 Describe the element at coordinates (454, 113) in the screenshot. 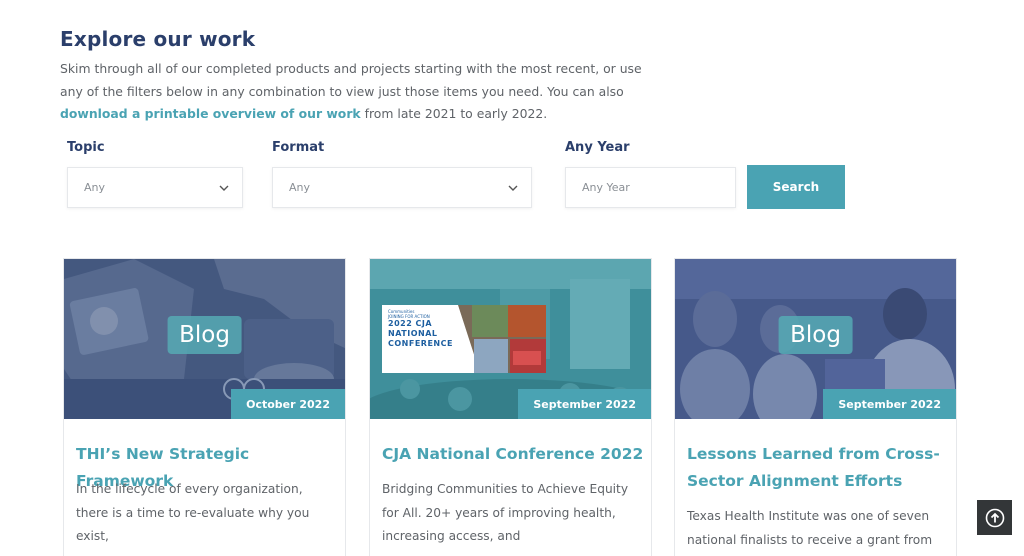

I see `intro-text-end: from late 2021 to early 2022.` at that location.